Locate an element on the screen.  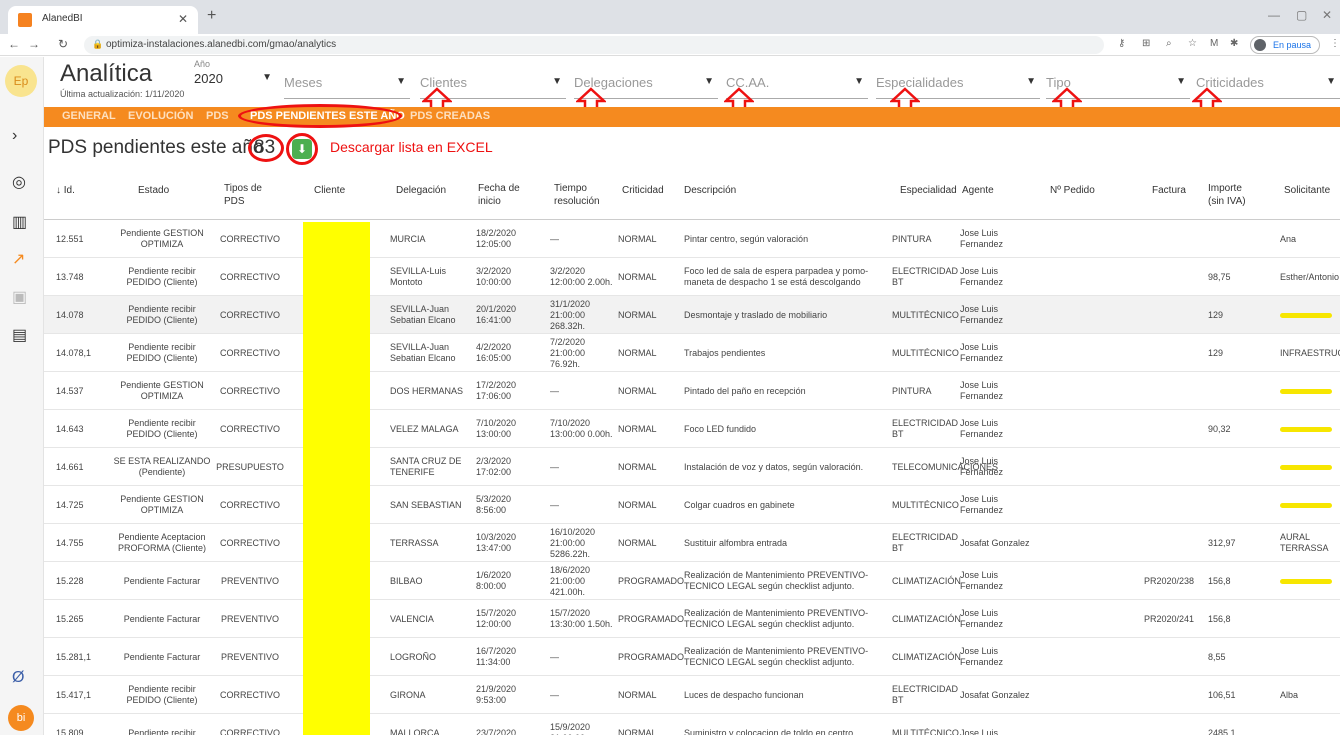
close-tab-icon: ✕ is located at coordinates (183, 19).